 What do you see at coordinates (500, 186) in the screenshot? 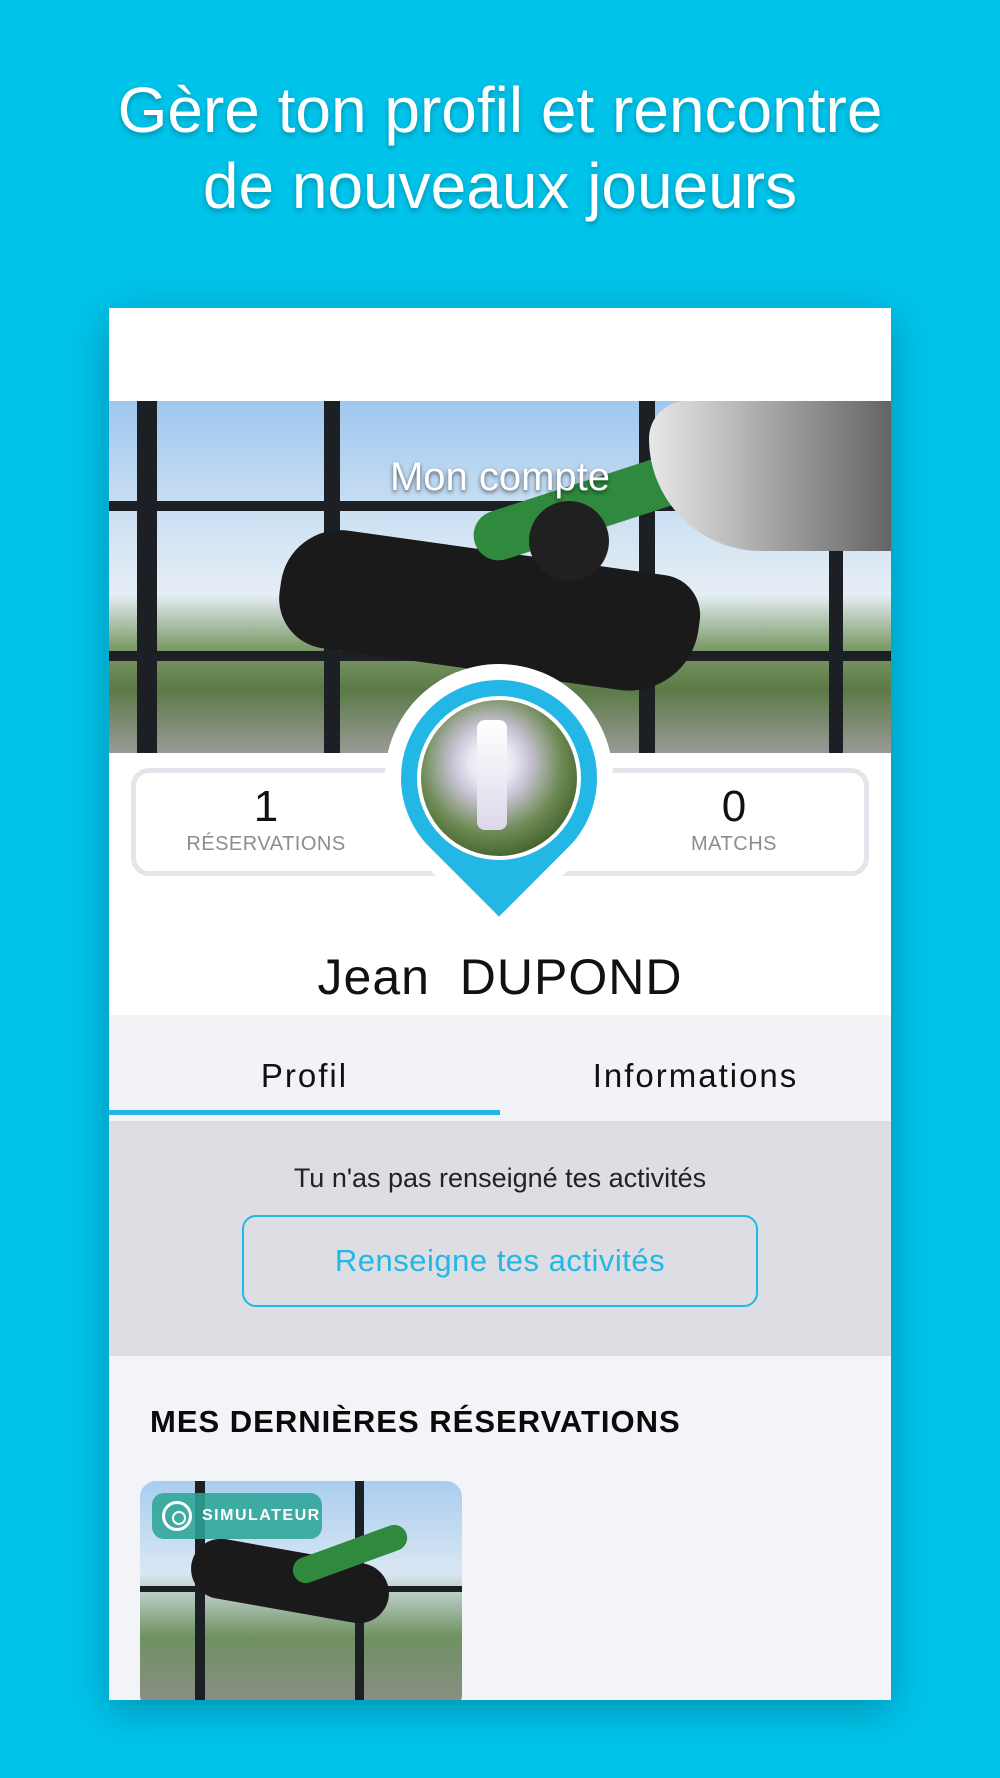
I see `headline-line-2: de nouveaux joueurs` at bounding box center [500, 186].